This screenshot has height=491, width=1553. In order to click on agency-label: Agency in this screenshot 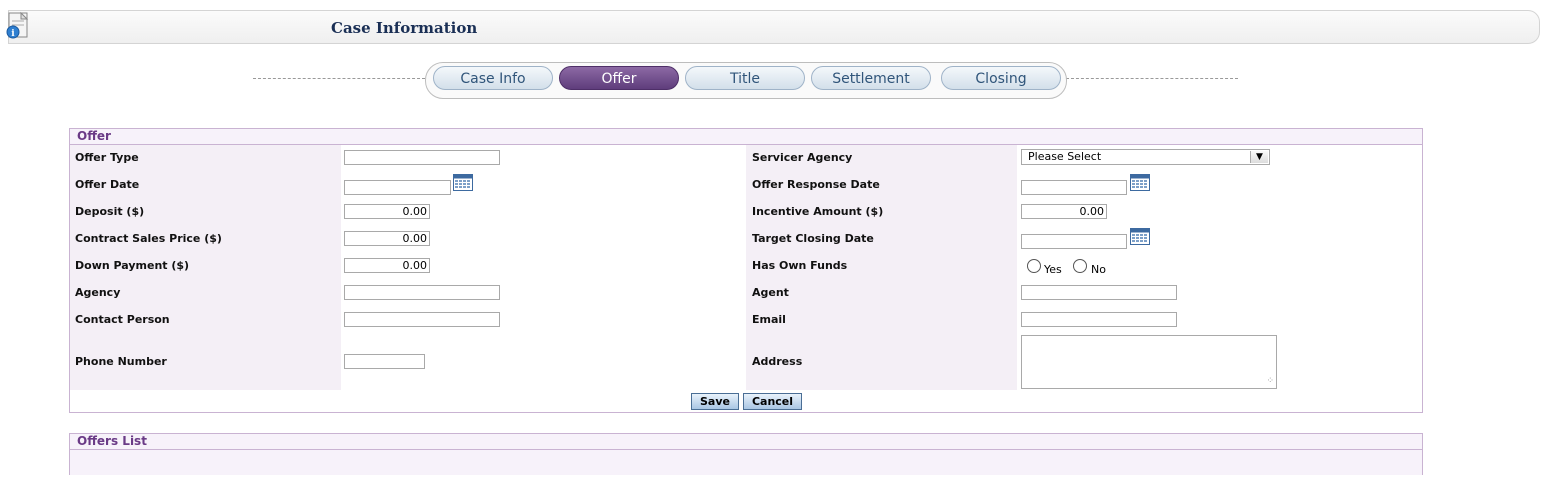, I will do `click(98, 292)`.